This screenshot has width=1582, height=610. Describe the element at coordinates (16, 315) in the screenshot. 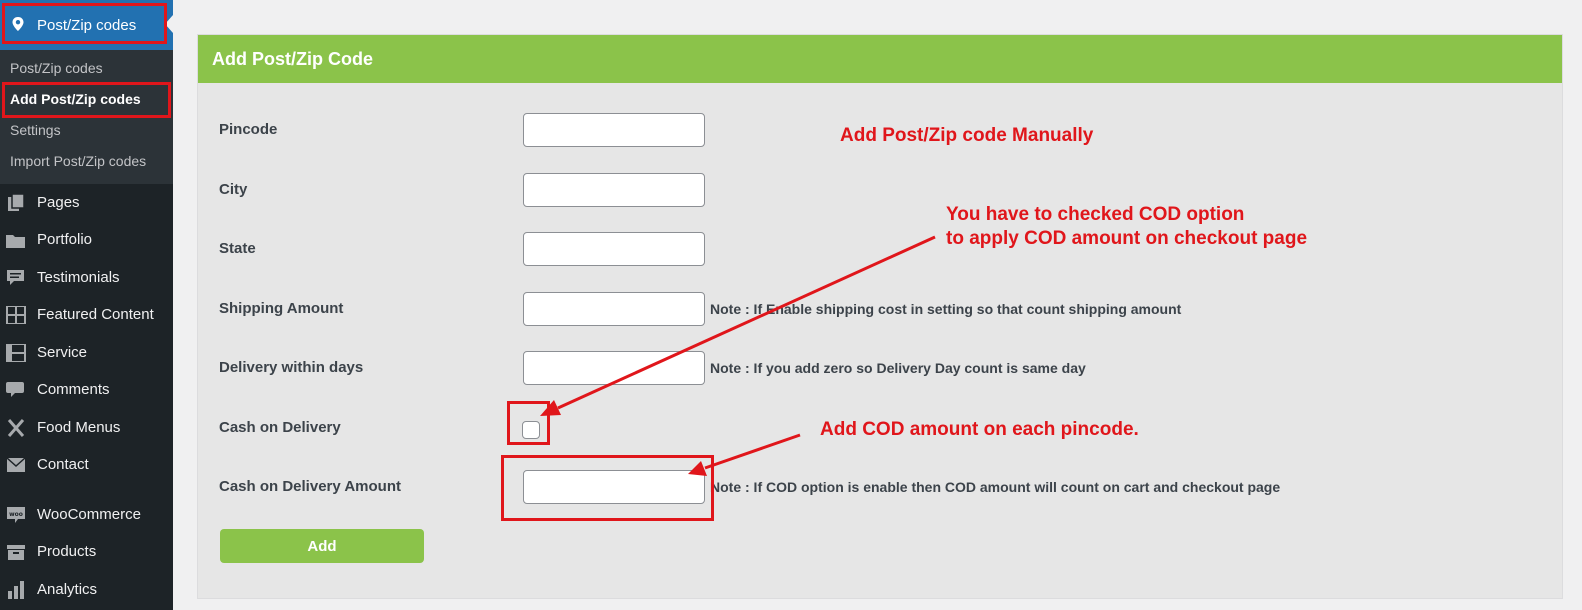

I see `grid-icon` at that location.